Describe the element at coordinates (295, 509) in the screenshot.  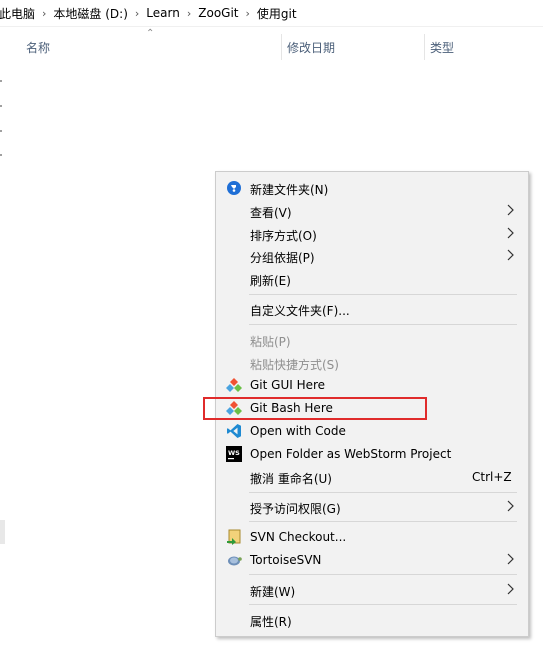
I see `menu-item-label: 授予访问权限(G)` at that location.